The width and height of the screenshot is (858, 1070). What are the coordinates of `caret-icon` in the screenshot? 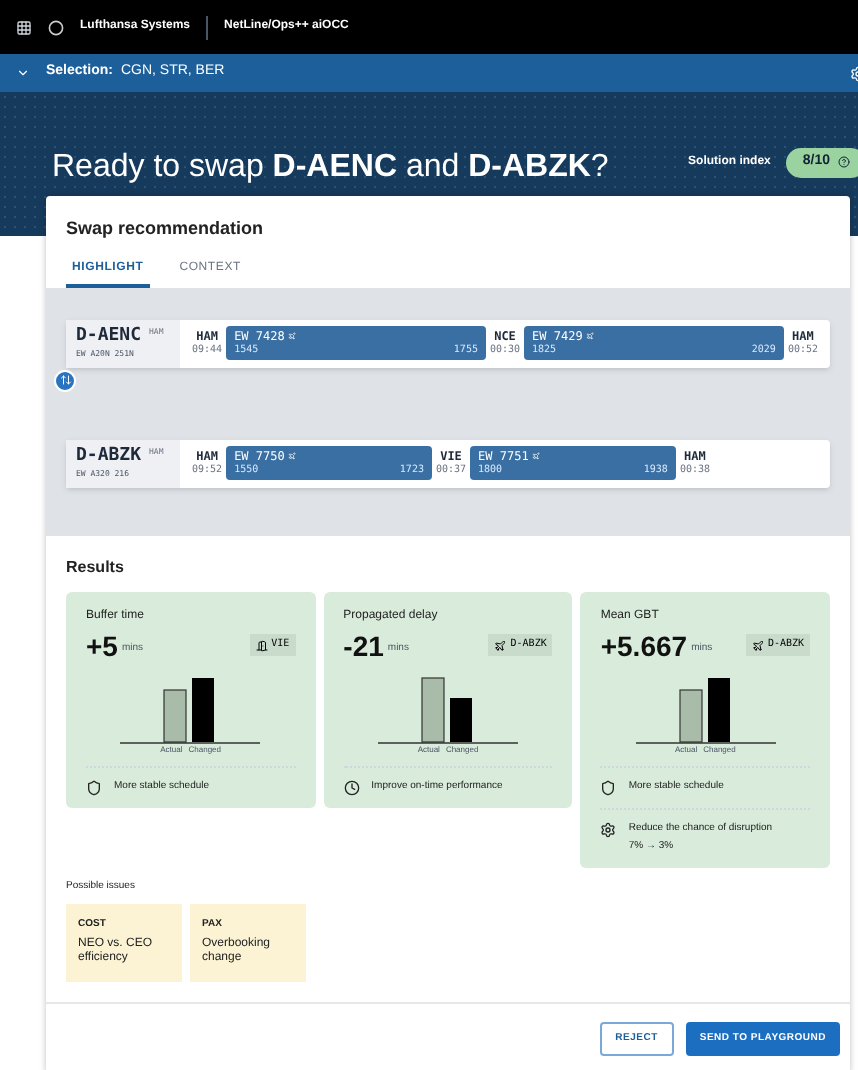 It's located at (23, 73).